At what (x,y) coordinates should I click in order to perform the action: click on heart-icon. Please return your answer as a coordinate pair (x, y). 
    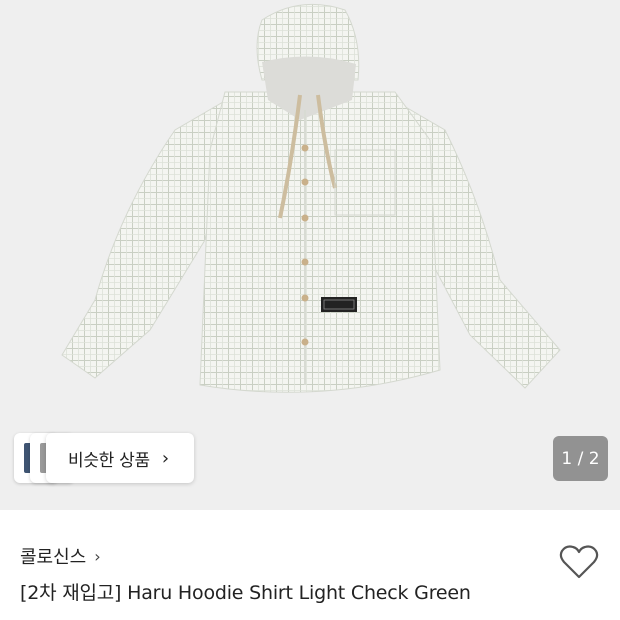
    Looking at the image, I should click on (579, 562).